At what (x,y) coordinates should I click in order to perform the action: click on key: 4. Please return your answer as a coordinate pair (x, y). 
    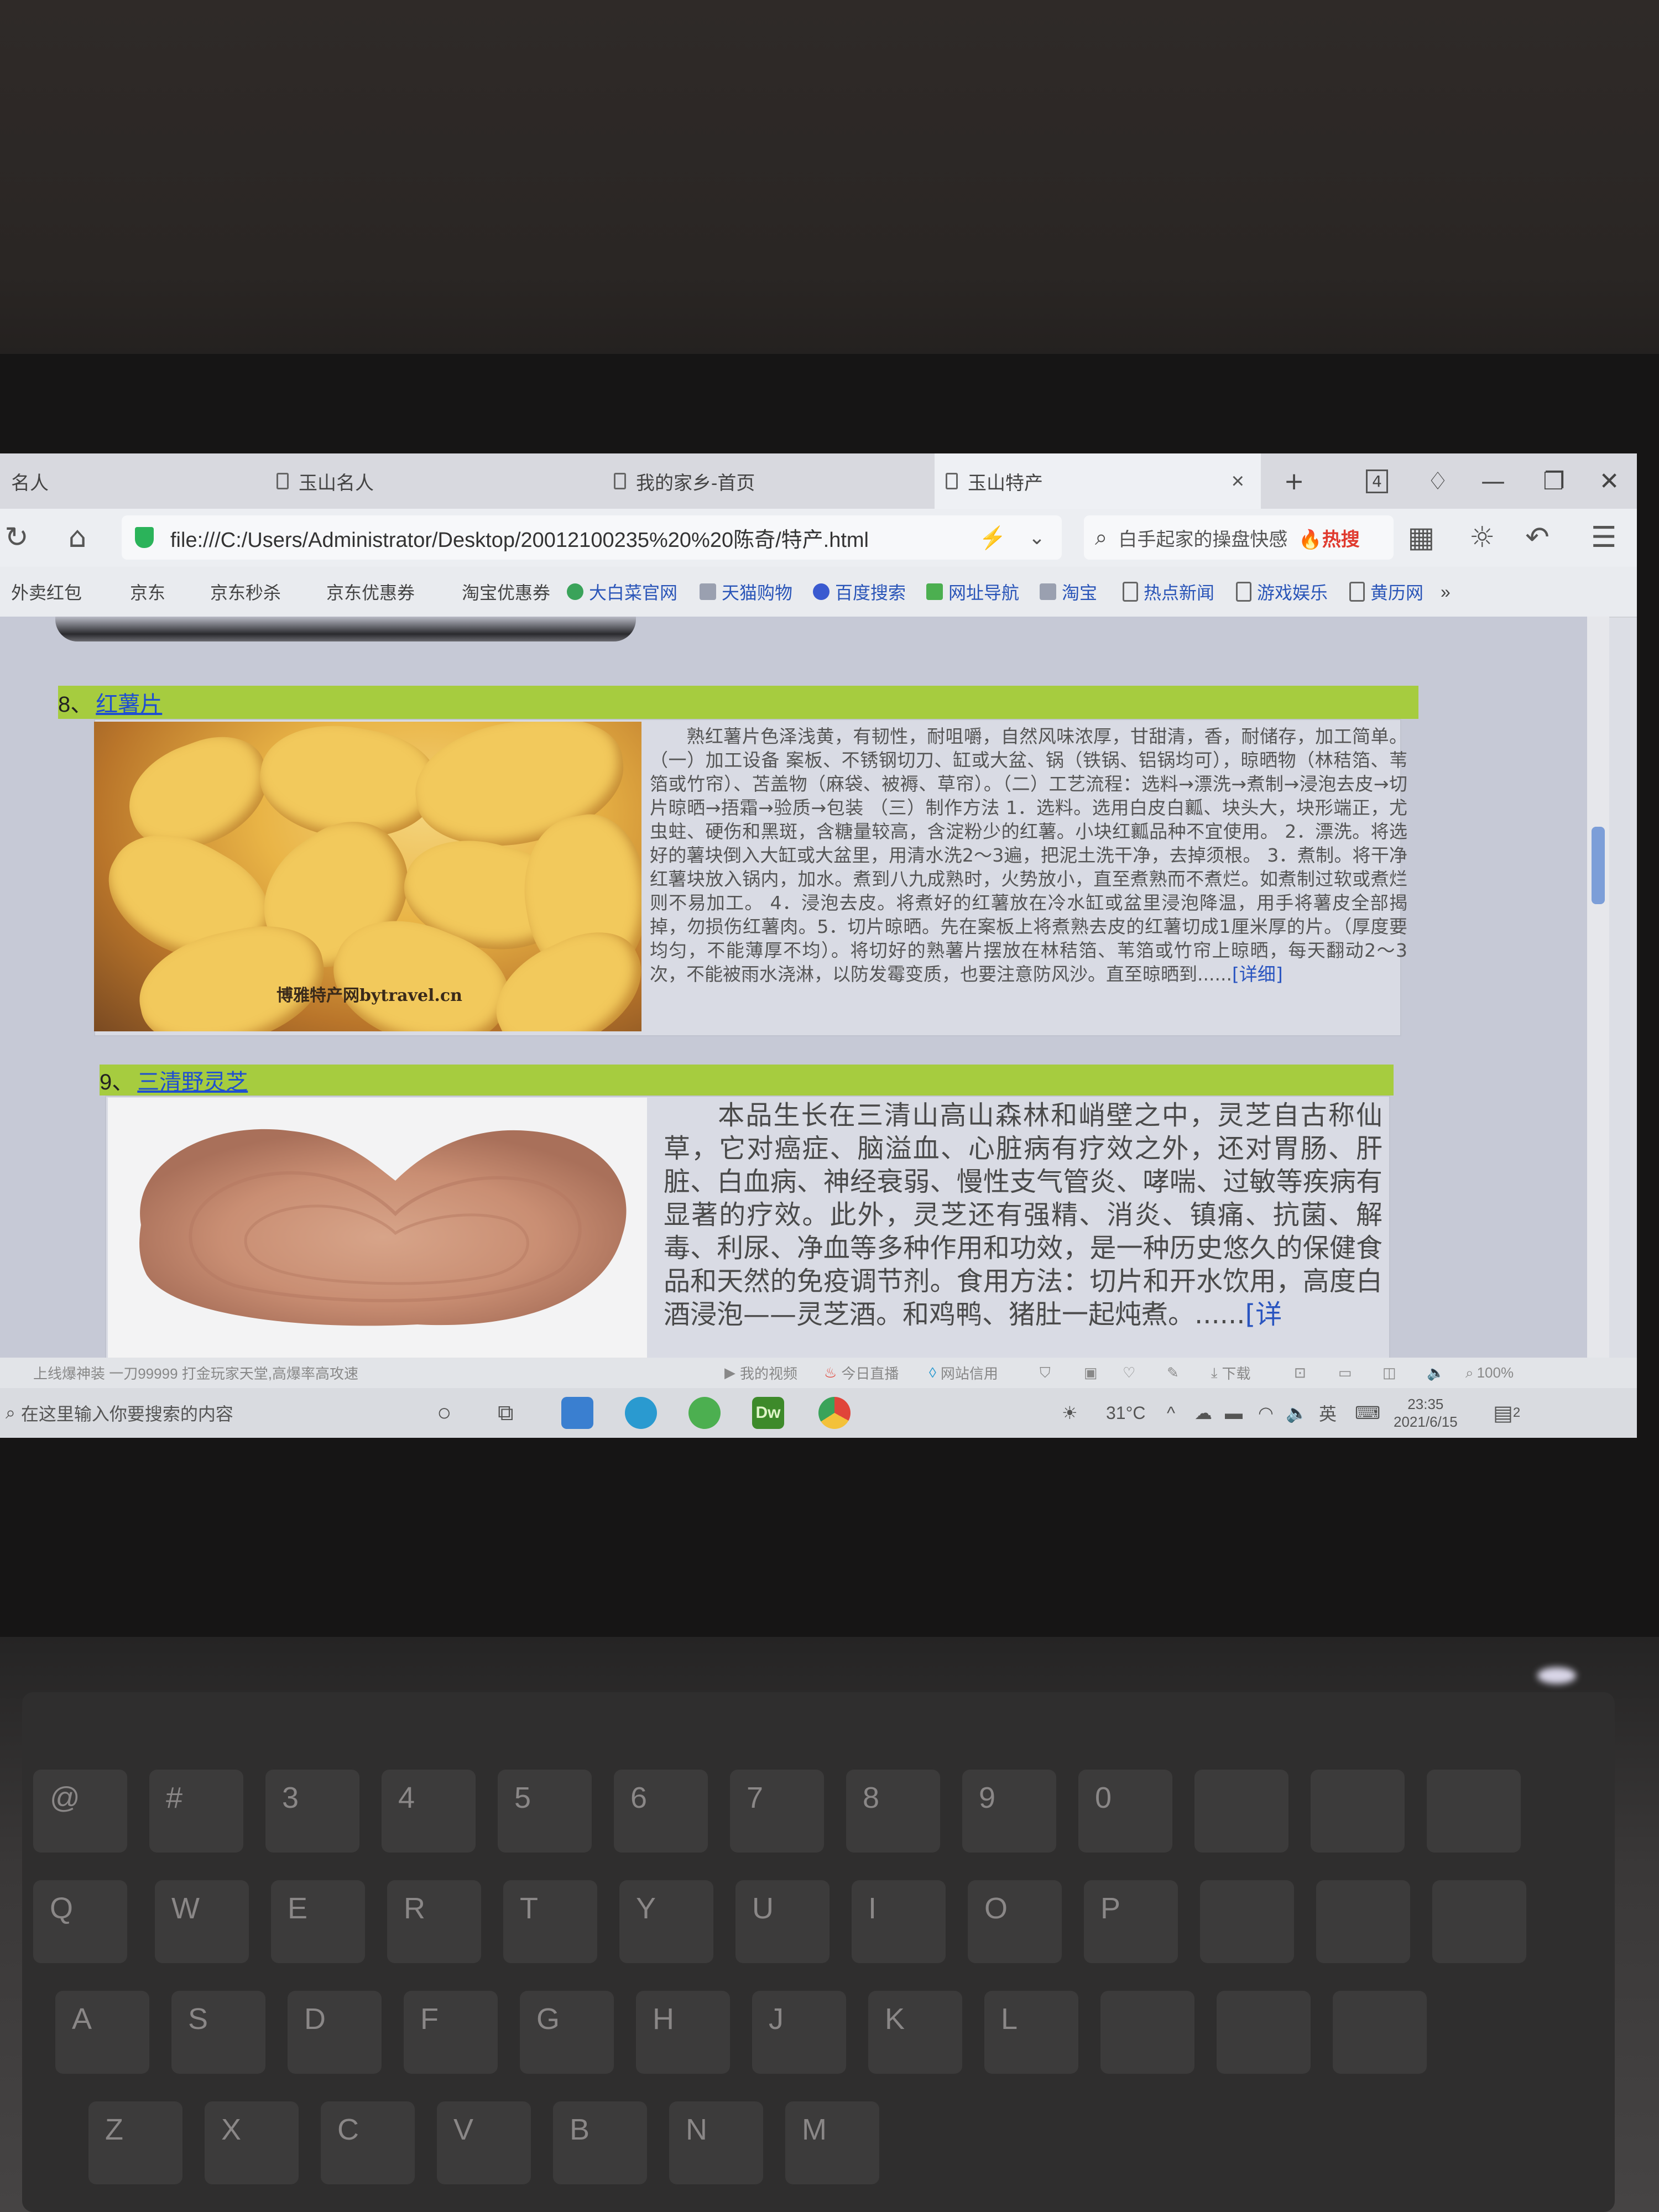
    Looking at the image, I should click on (429, 1812).